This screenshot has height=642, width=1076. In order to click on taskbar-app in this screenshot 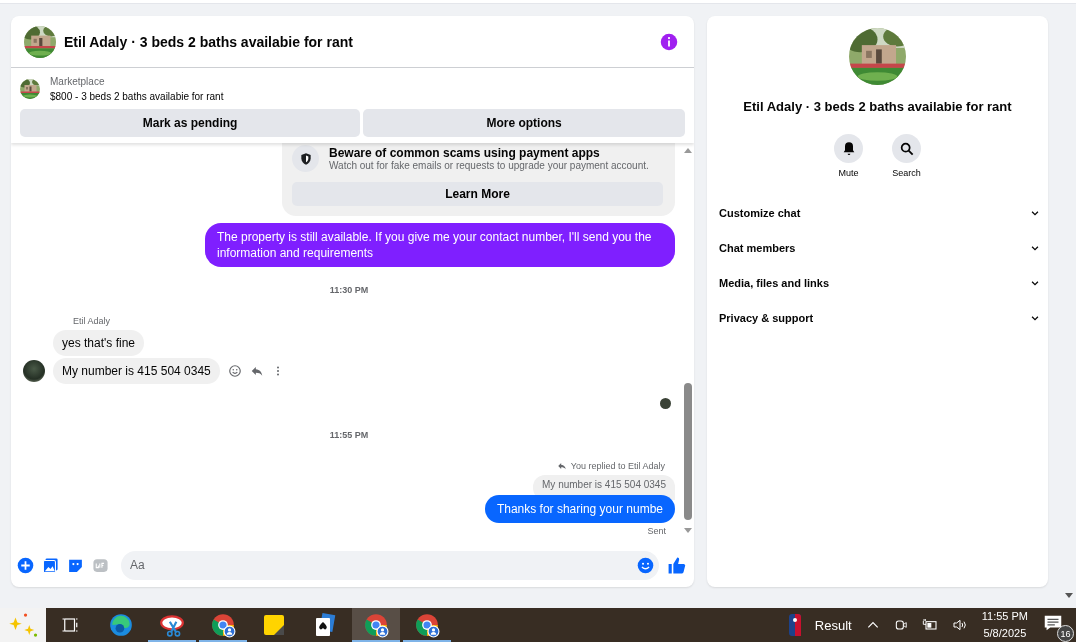, I will do `click(376, 625)`.